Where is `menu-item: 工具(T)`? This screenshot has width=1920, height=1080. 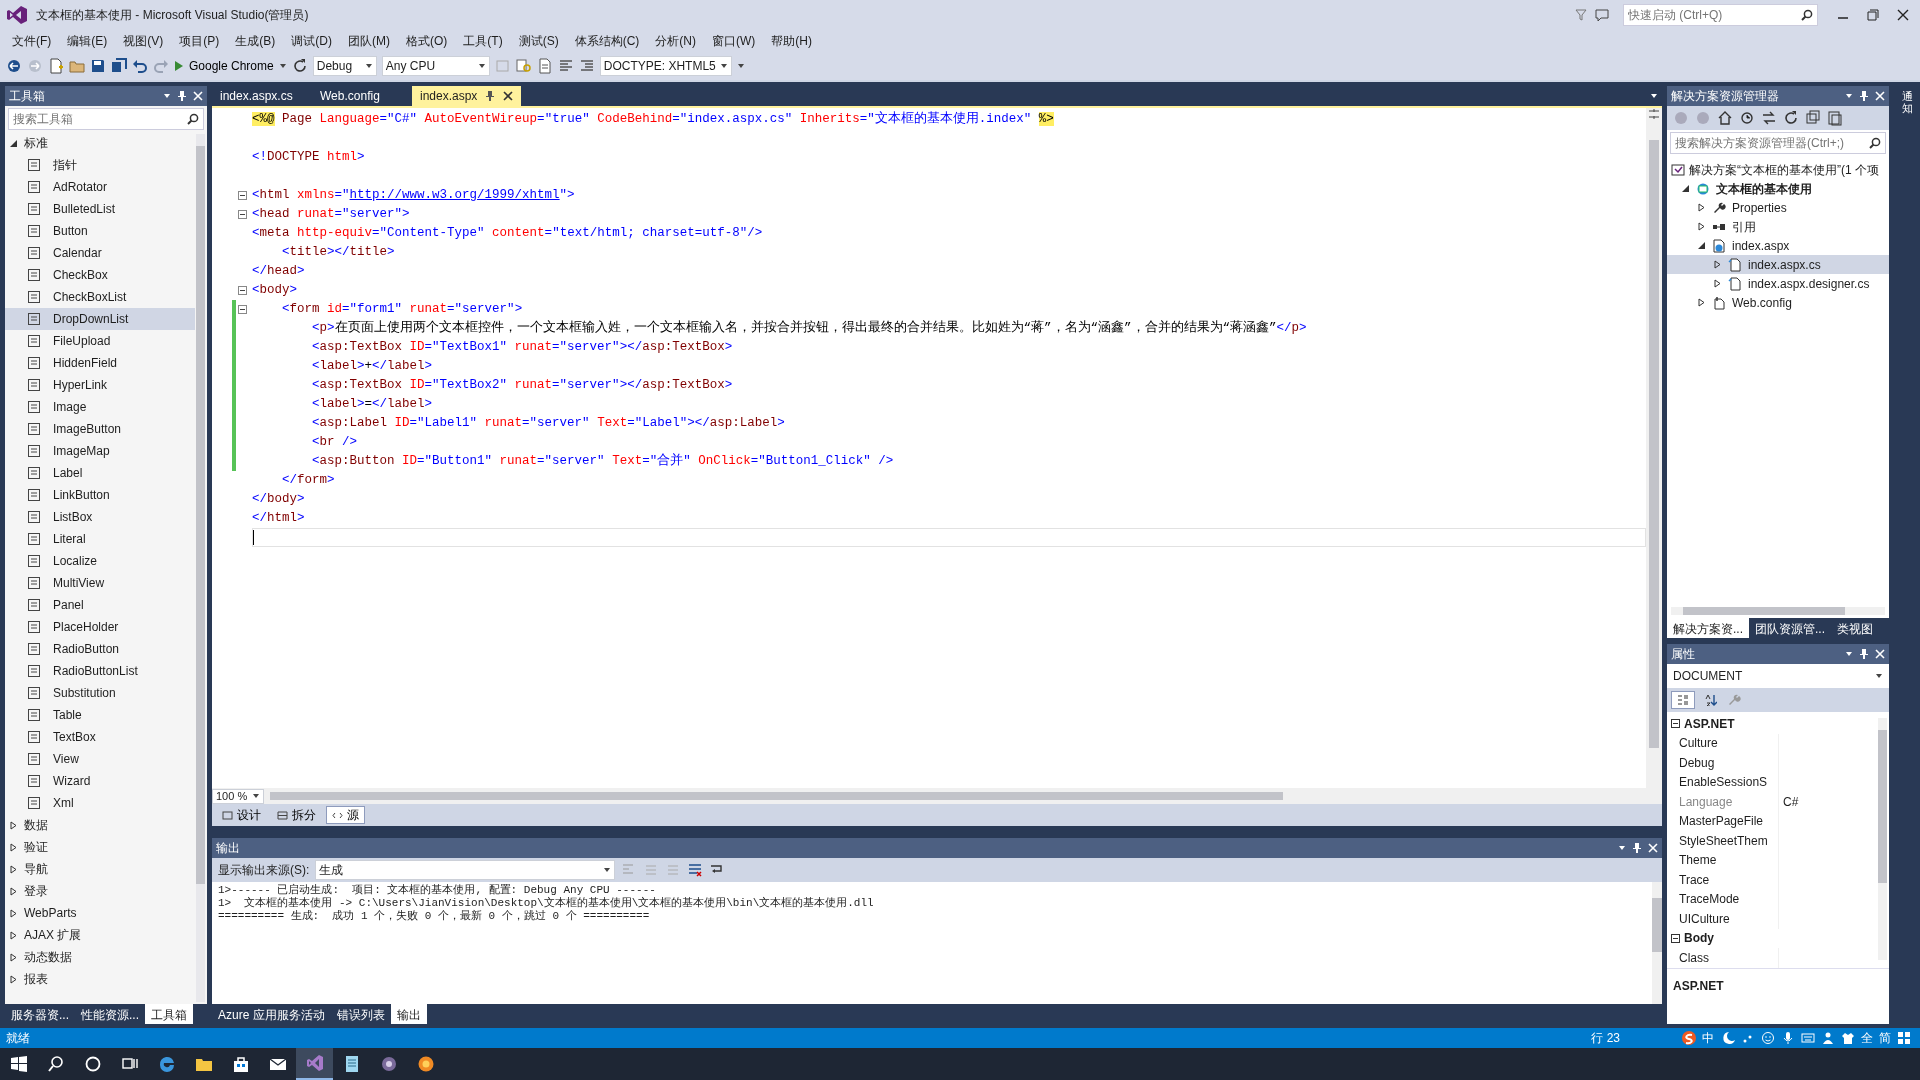
menu-item: 工具(T) is located at coordinates (483, 41).